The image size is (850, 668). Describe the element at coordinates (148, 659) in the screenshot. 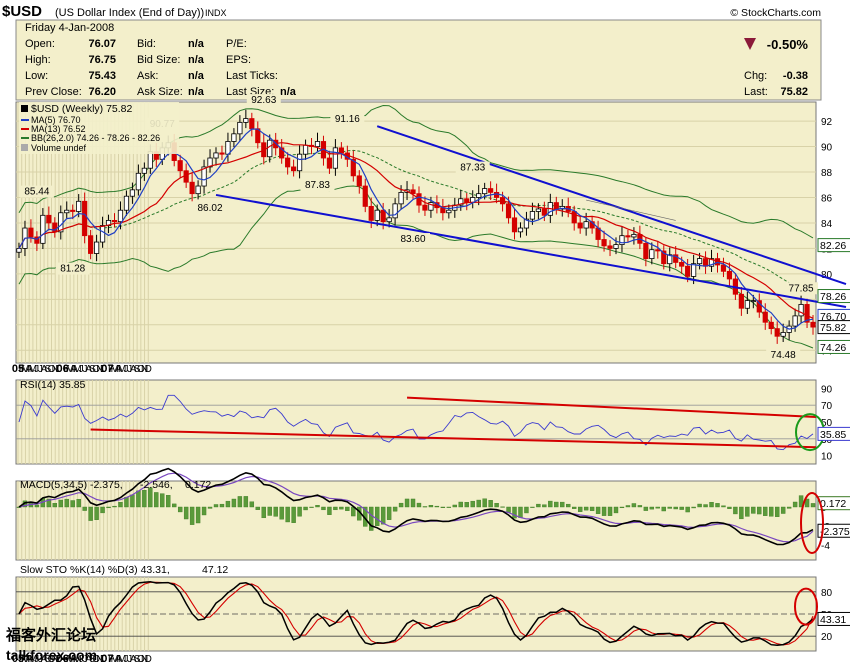

I see `x-tick-label-bottom: D` at that location.